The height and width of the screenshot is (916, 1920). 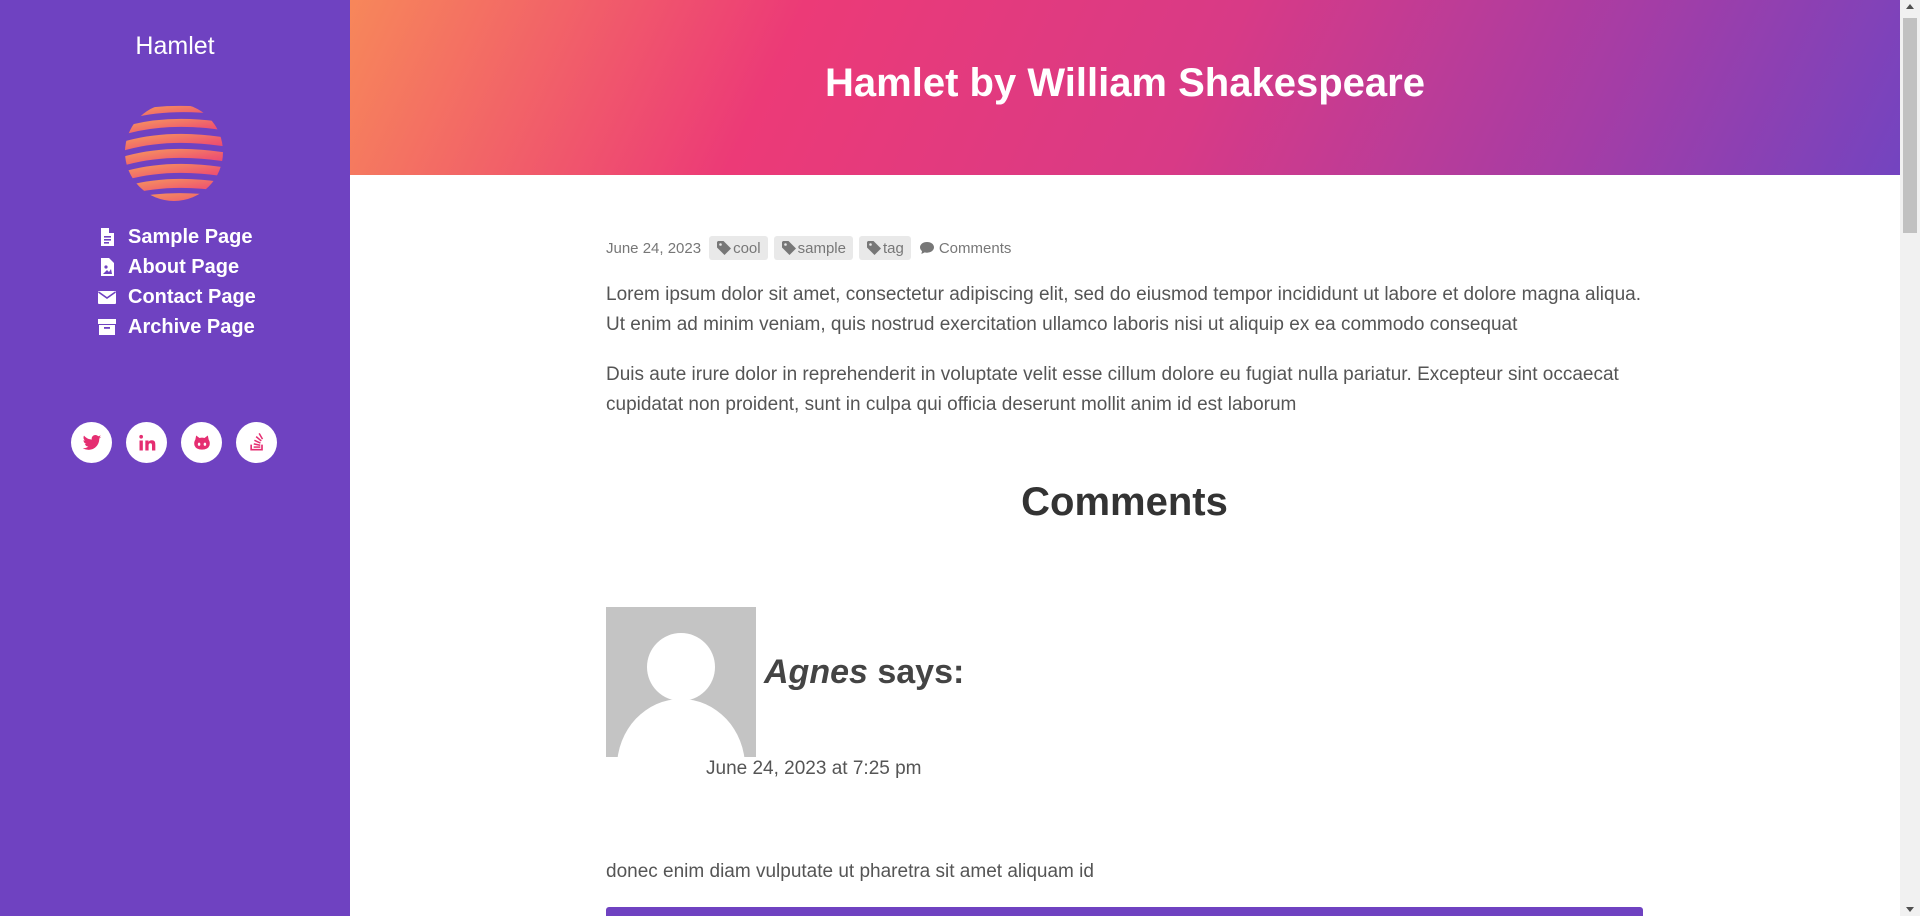 I want to click on github-link, so click(x=201, y=442).